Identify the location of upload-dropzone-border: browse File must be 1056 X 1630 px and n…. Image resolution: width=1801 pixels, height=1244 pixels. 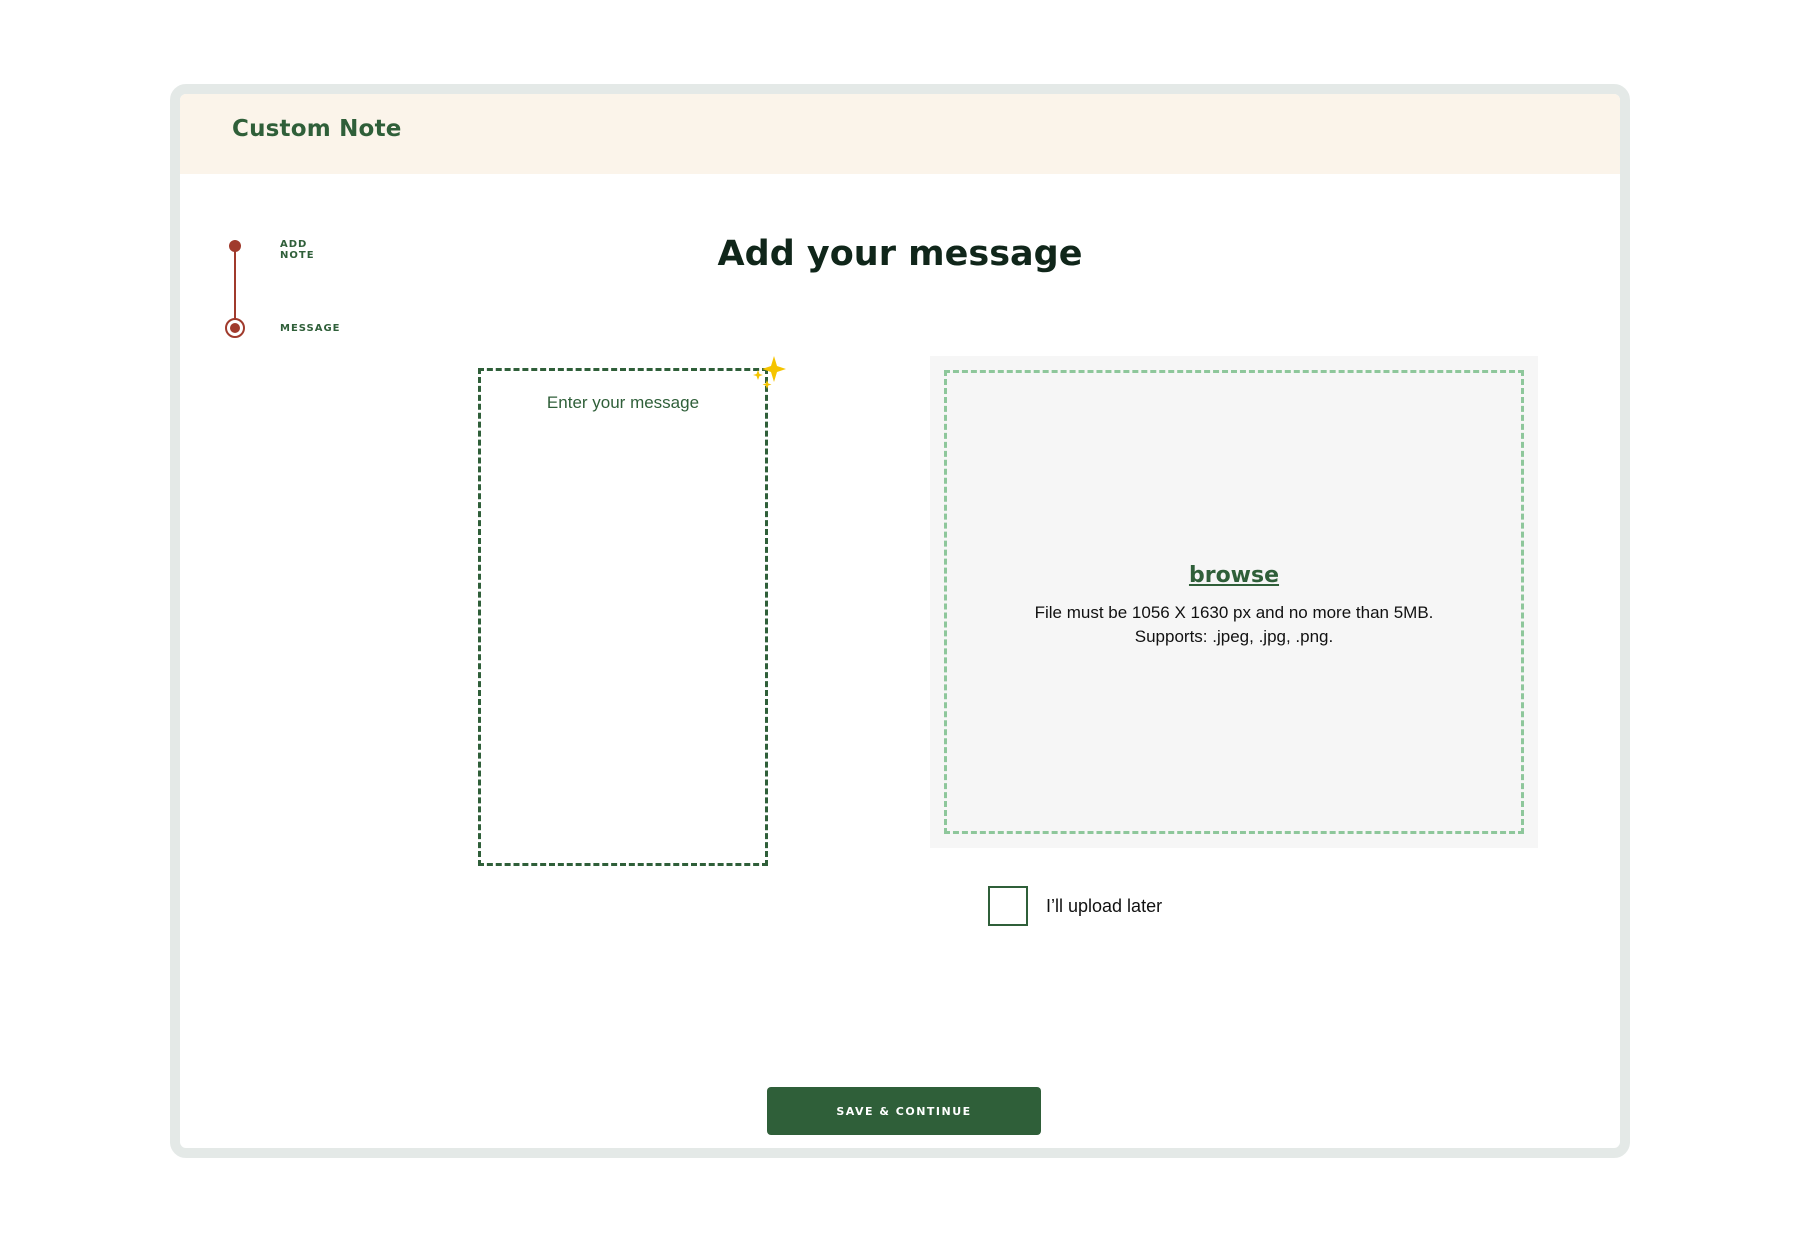
(1234, 602).